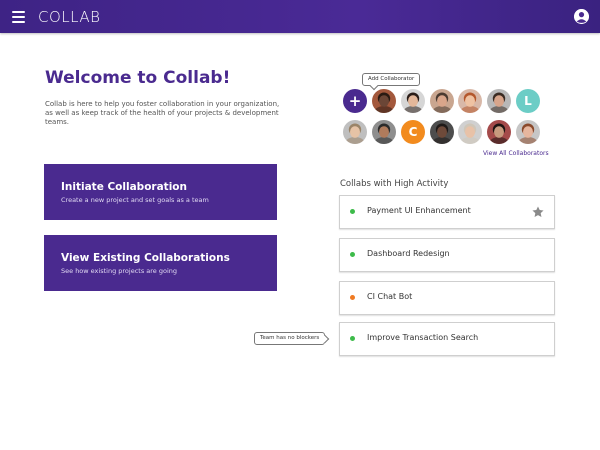 Image resolution: width=600 pixels, height=450 pixels. Describe the element at coordinates (300, 16) in the screenshot. I see `top-bar: COLLAB` at that location.